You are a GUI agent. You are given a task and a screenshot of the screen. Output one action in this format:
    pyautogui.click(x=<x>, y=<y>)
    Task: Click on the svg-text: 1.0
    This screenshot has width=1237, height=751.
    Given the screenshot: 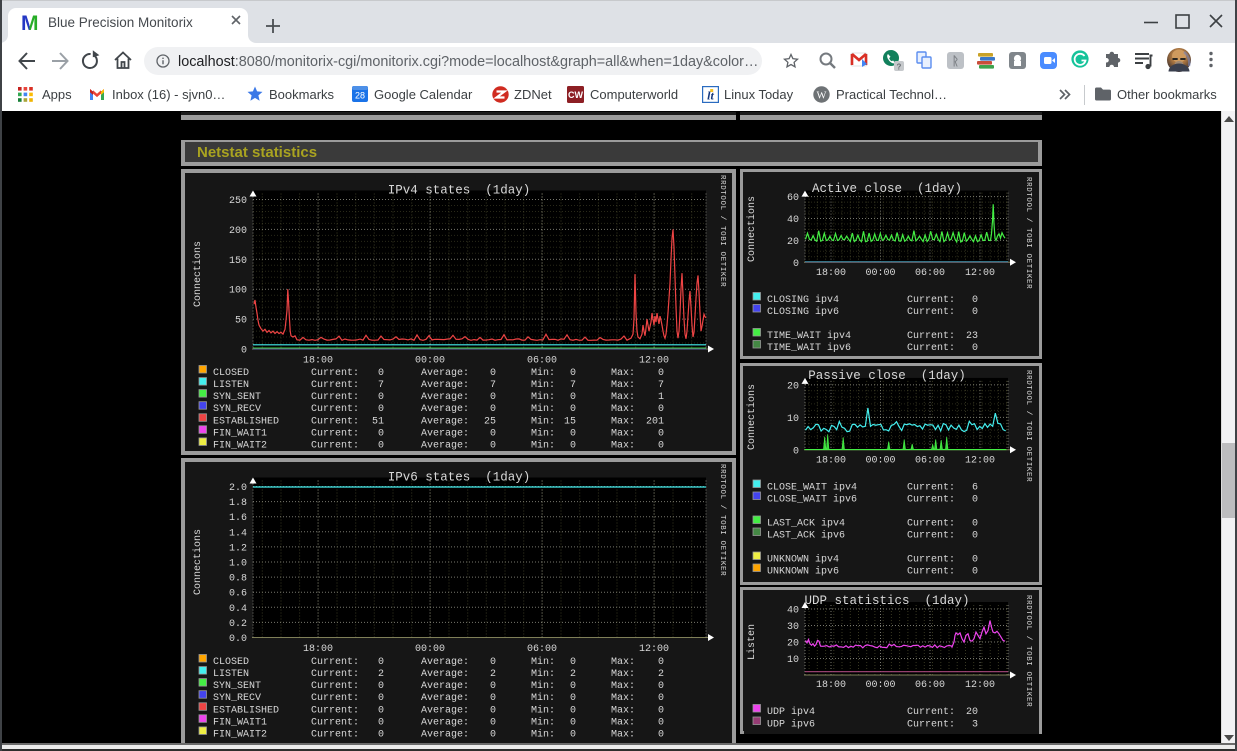 What is the action you would take?
    pyautogui.click(x=238, y=564)
    